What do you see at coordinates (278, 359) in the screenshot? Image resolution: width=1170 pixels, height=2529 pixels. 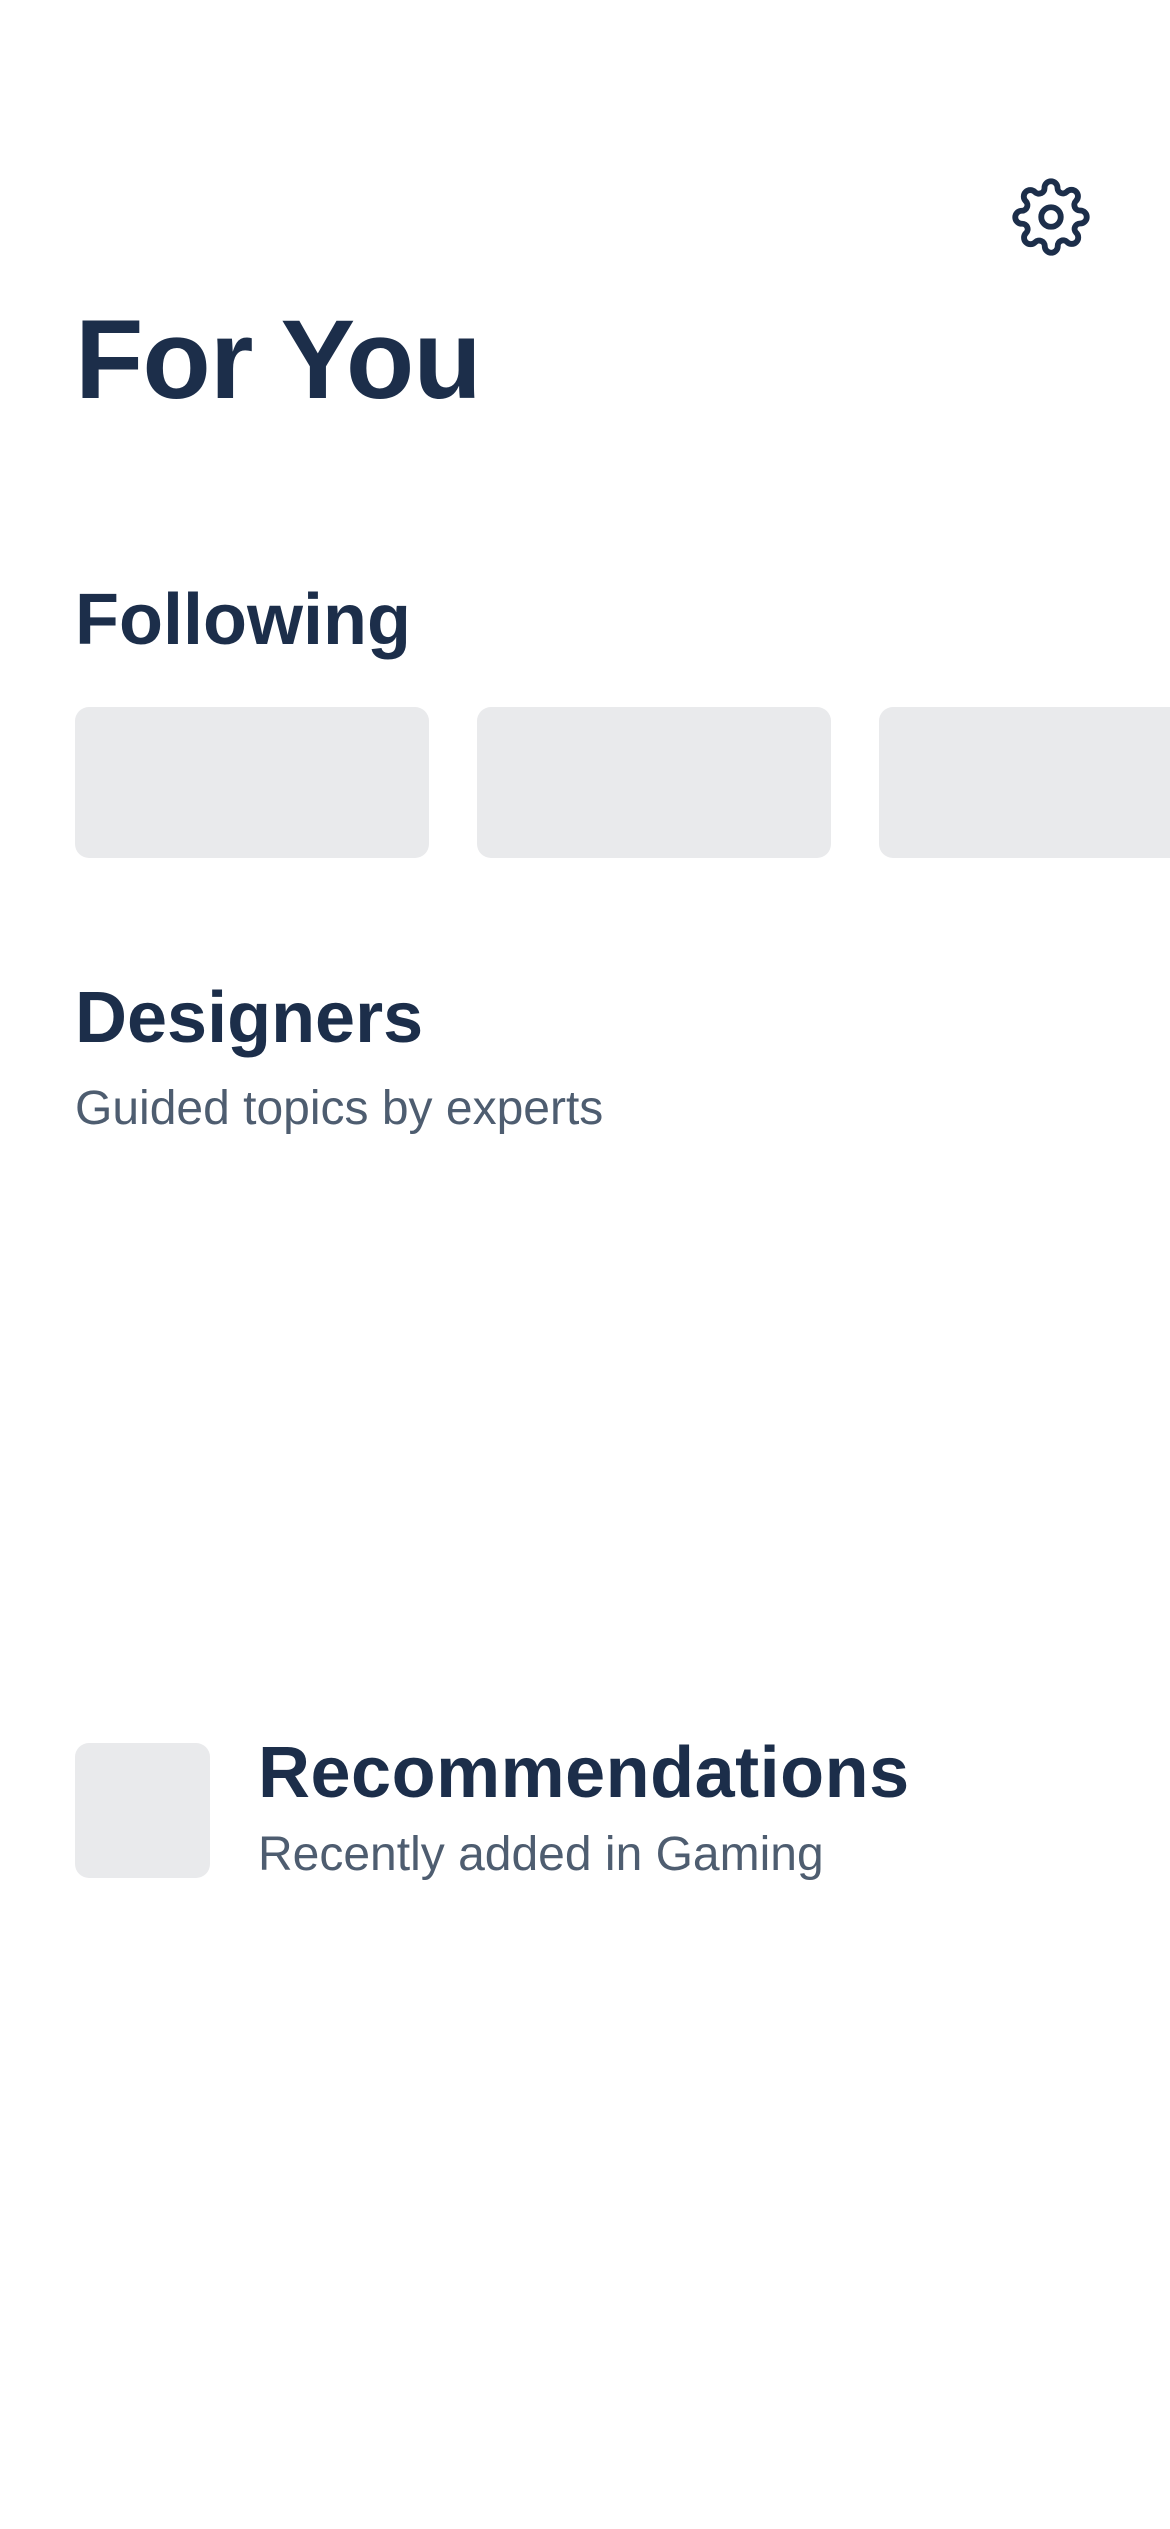 I see `page-title: For You` at bounding box center [278, 359].